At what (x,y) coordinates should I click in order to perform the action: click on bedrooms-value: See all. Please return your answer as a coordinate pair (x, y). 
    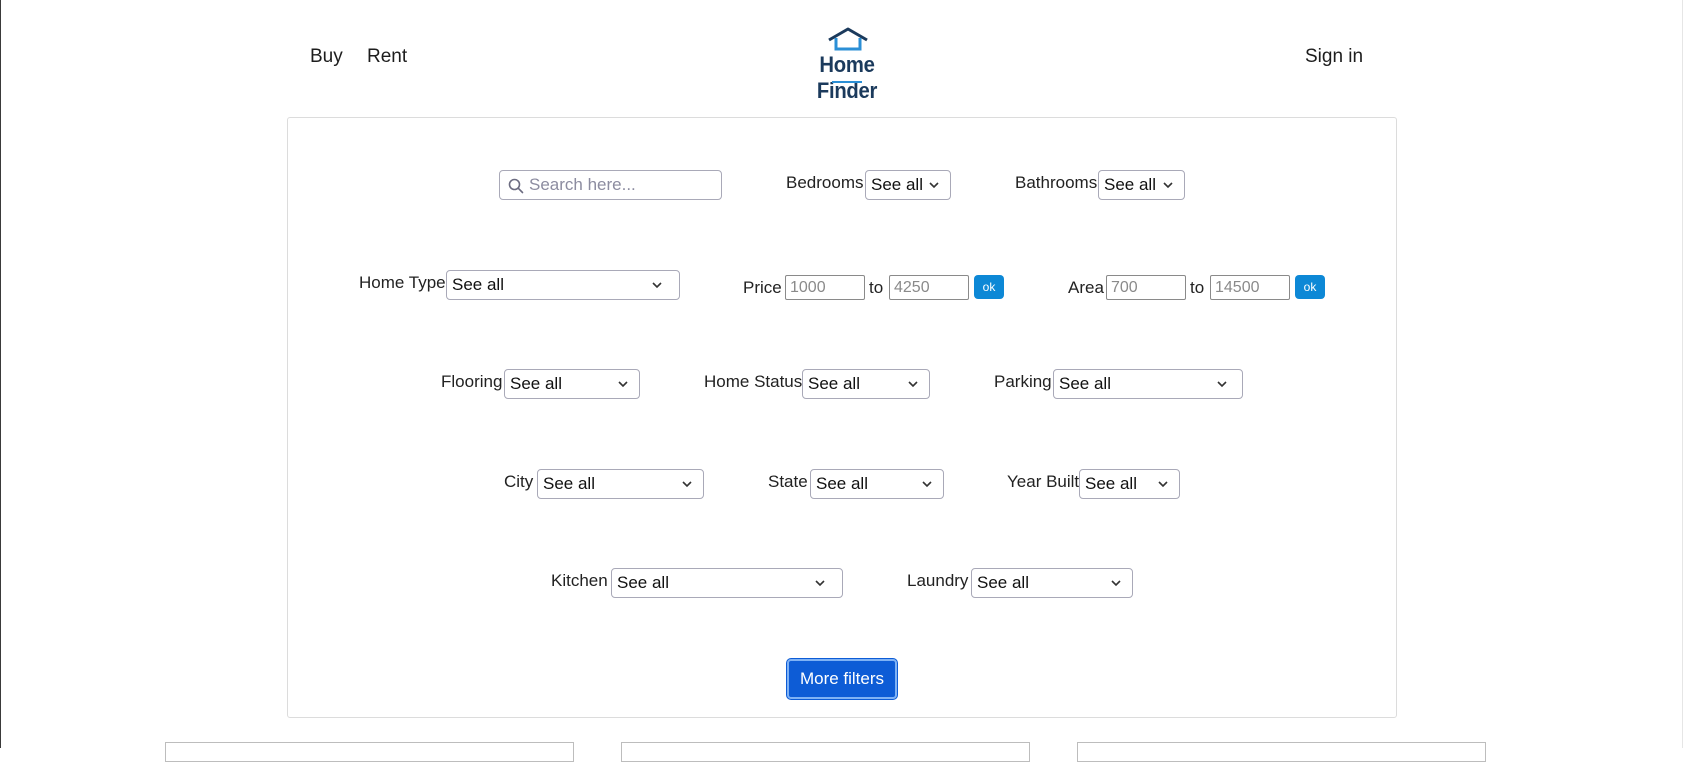
    Looking at the image, I should click on (897, 184).